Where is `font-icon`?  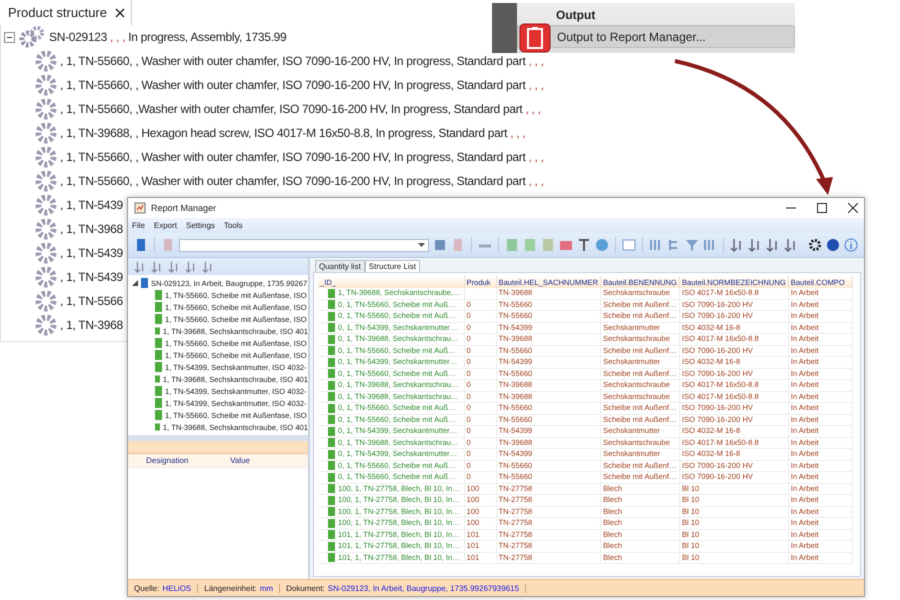 font-icon is located at coordinates (584, 245).